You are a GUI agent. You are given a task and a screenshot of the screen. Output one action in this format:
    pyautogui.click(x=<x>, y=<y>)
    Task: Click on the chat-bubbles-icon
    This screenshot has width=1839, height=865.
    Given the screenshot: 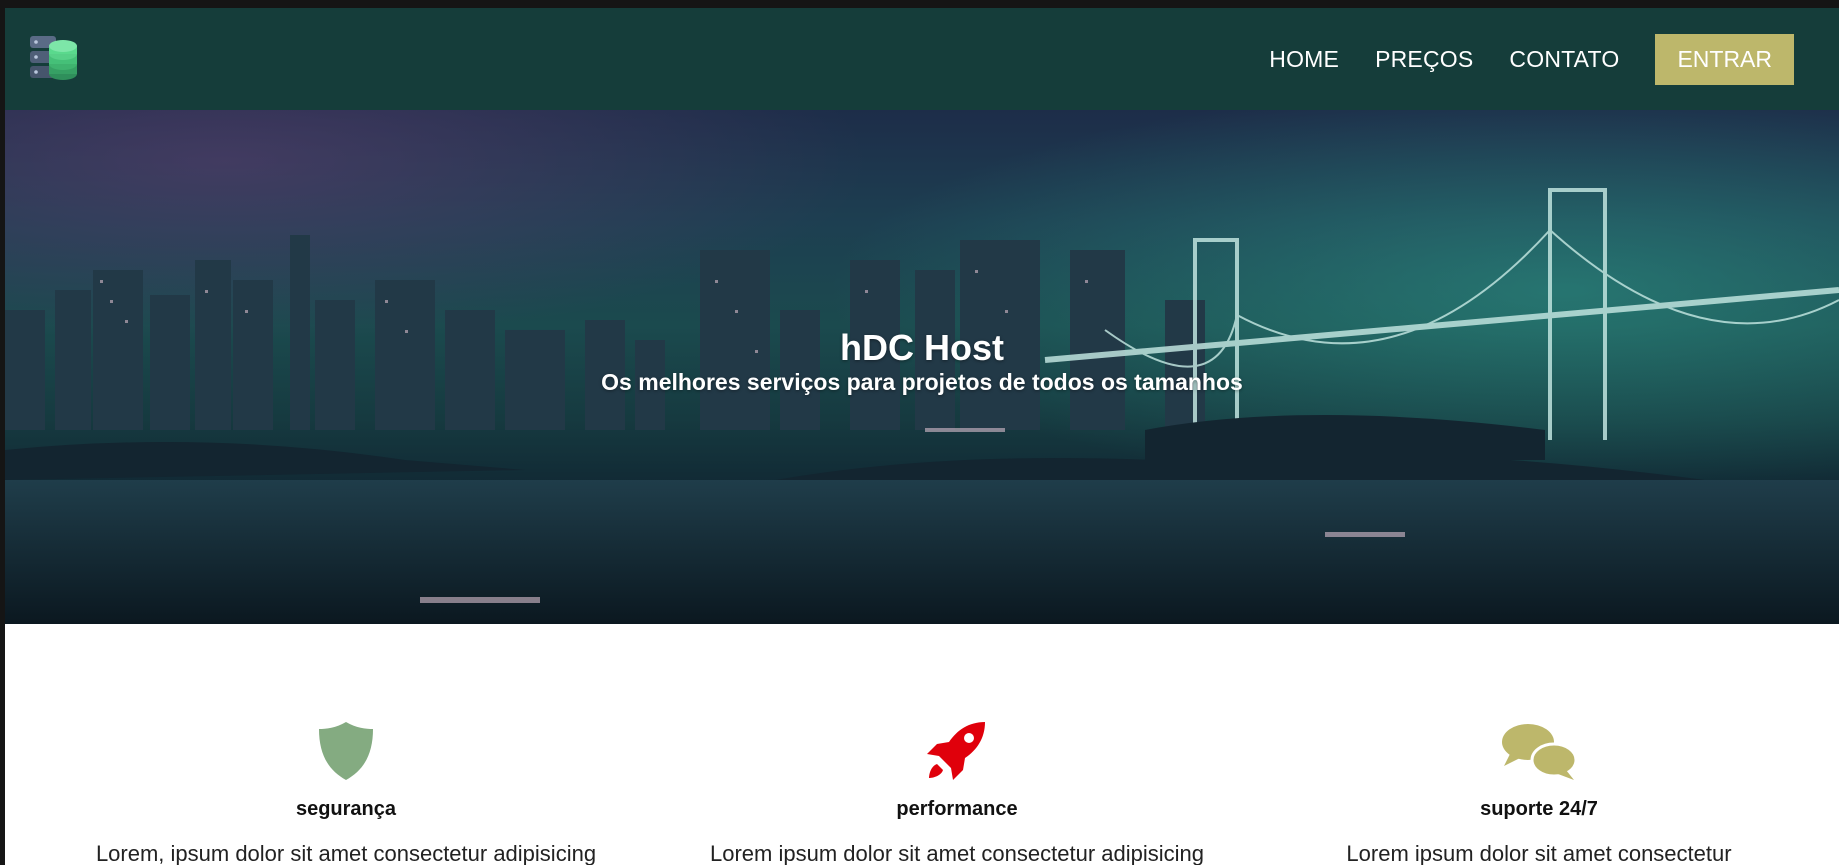 What is the action you would take?
    pyautogui.click(x=1539, y=751)
    